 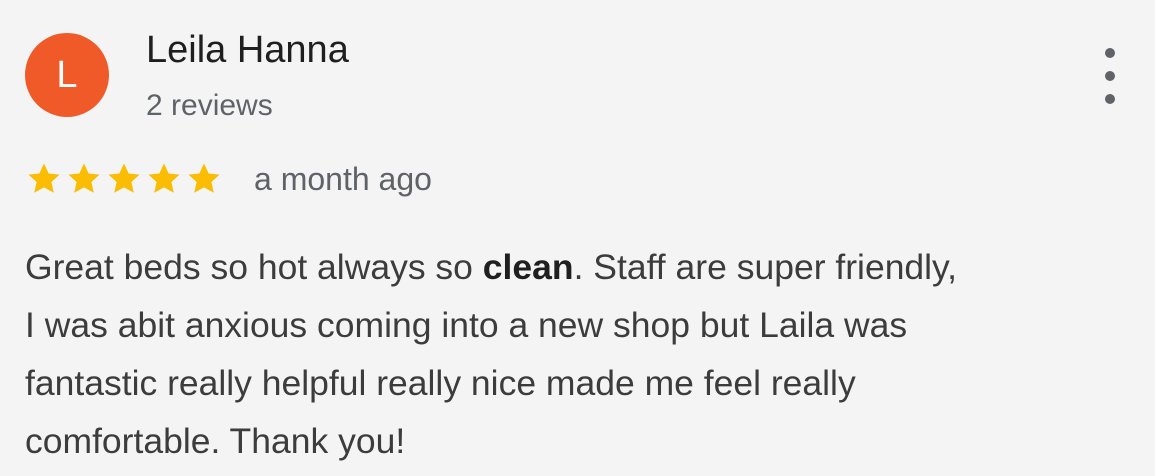 What do you see at coordinates (215, 441) in the screenshot?
I see `review-line-4: comfortable. Thank you!` at bounding box center [215, 441].